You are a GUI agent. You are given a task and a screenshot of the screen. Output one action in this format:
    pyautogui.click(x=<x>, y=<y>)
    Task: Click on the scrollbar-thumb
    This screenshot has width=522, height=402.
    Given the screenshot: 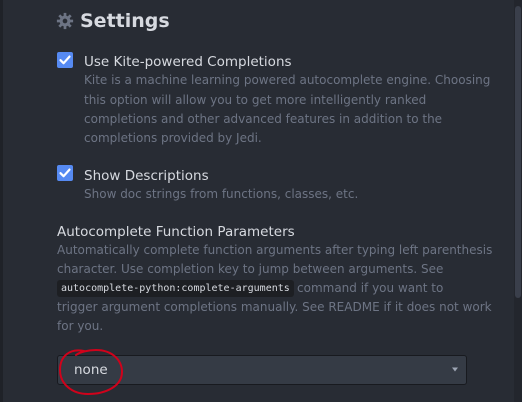 What is the action you would take?
    pyautogui.click(x=518, y=152)
    